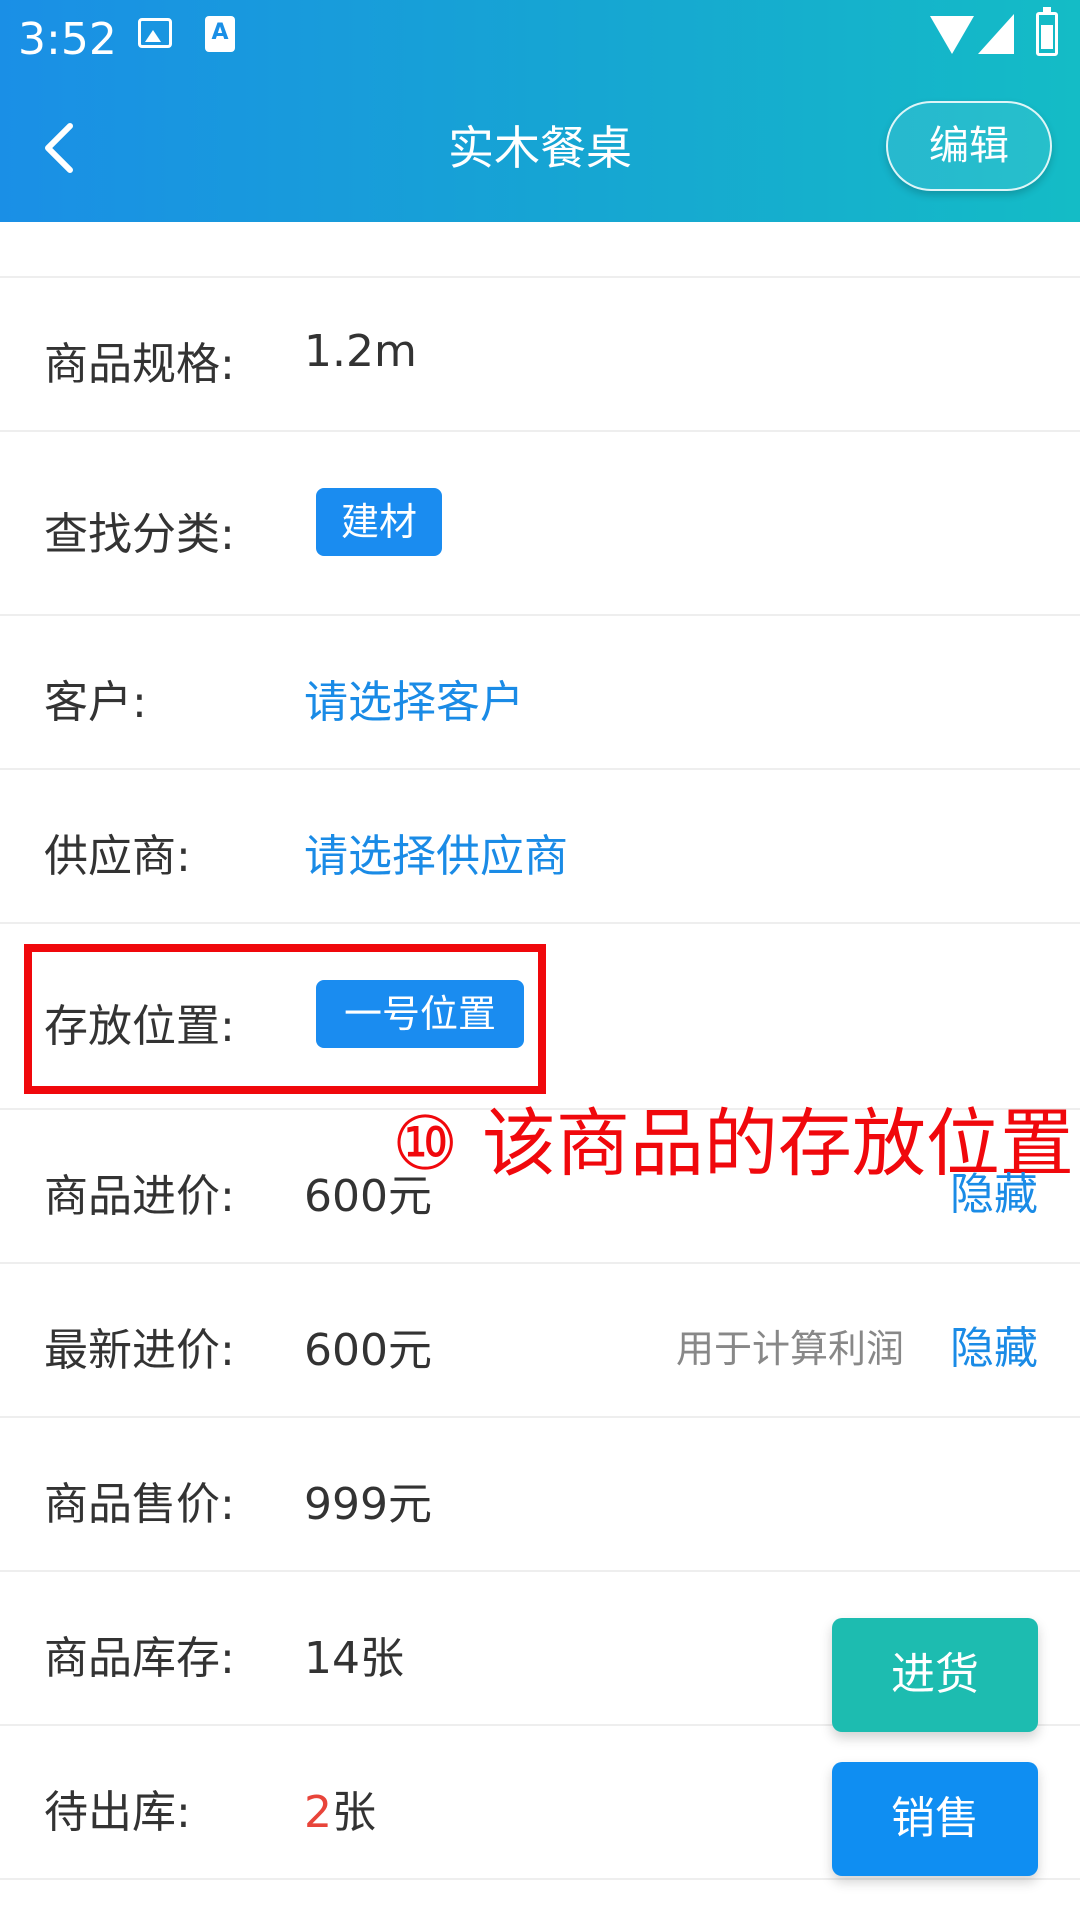  I want to click on pending-unit: 张, so click(354, 1812).